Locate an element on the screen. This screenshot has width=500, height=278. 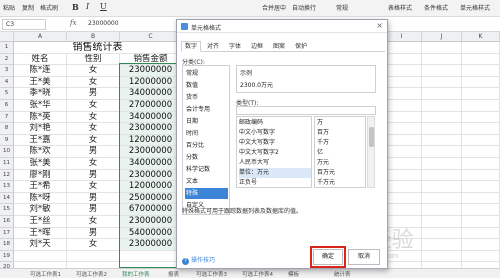
column-header-k: K is located at coordinates (481, 37).